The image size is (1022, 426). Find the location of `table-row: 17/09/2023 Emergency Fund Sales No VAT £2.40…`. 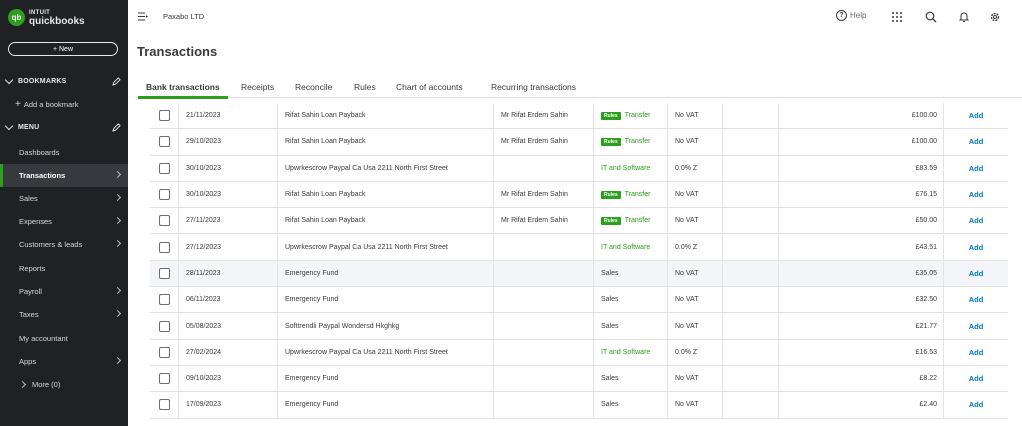

table-row: 17/09/2023 Emergency Fund Sales No VAT £2.40… is located at coordinates (579, 405).